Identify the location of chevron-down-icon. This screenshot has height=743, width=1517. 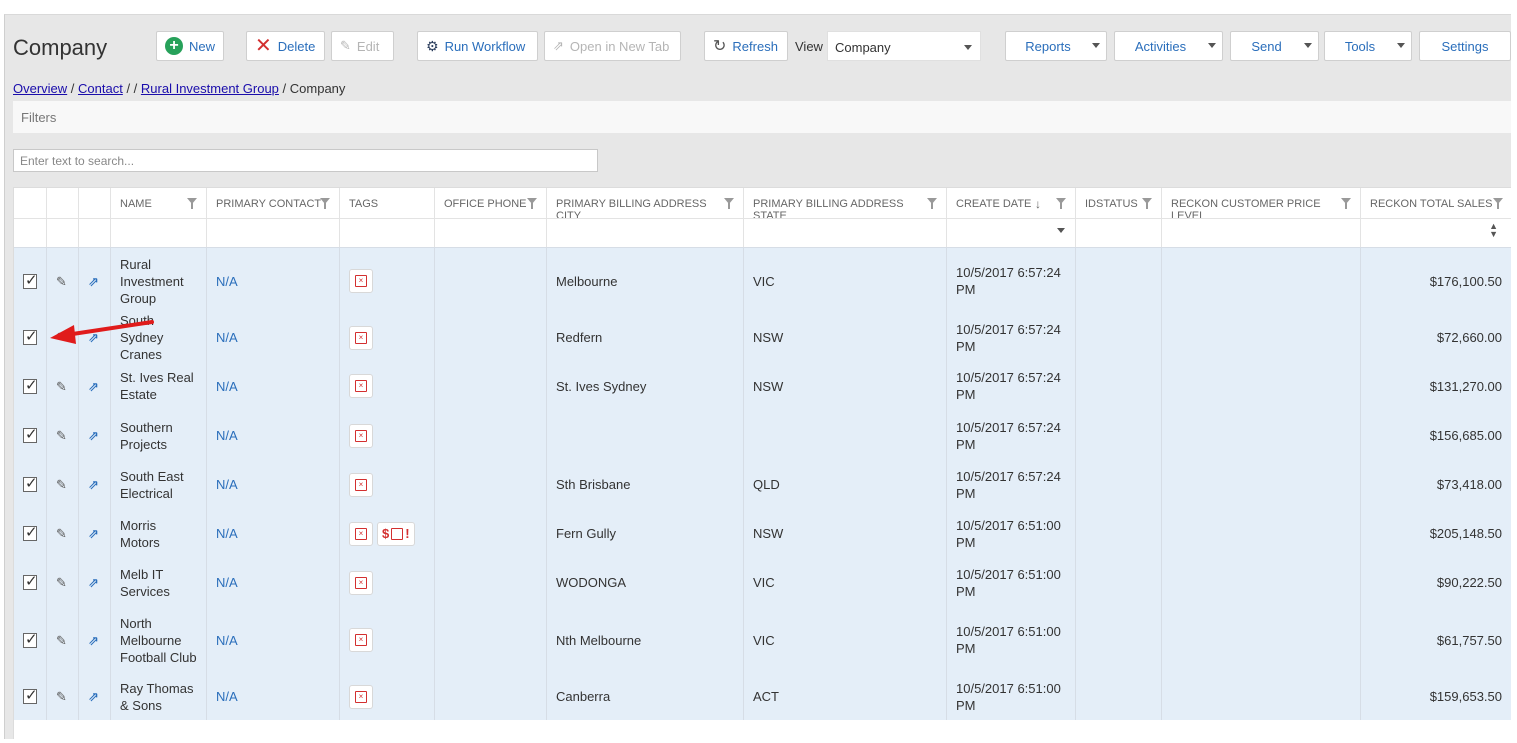
(1061, 230).